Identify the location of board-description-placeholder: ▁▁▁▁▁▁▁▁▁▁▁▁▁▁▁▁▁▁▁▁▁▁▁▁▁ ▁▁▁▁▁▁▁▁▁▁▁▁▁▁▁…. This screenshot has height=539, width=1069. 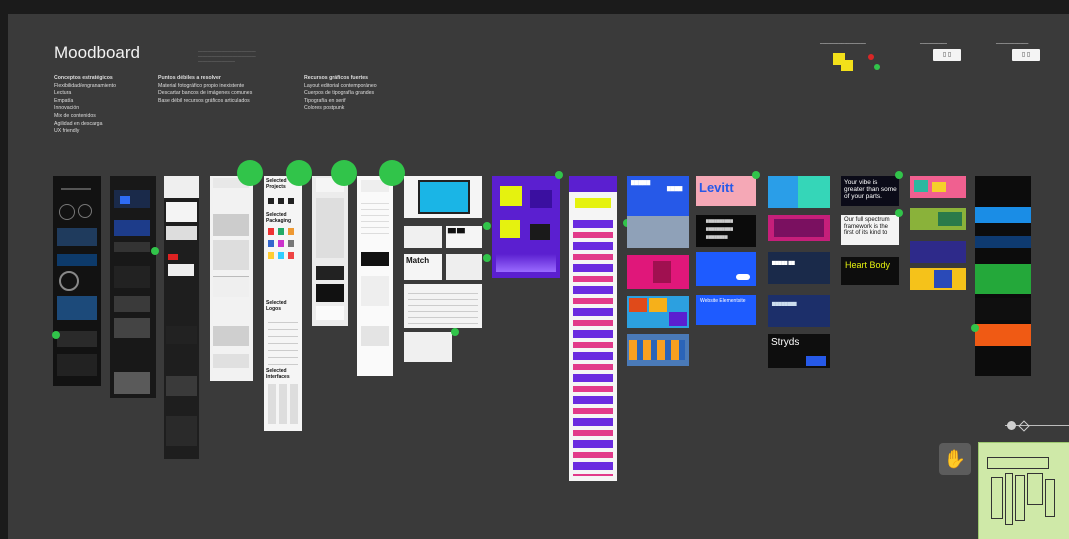
(227, 55).